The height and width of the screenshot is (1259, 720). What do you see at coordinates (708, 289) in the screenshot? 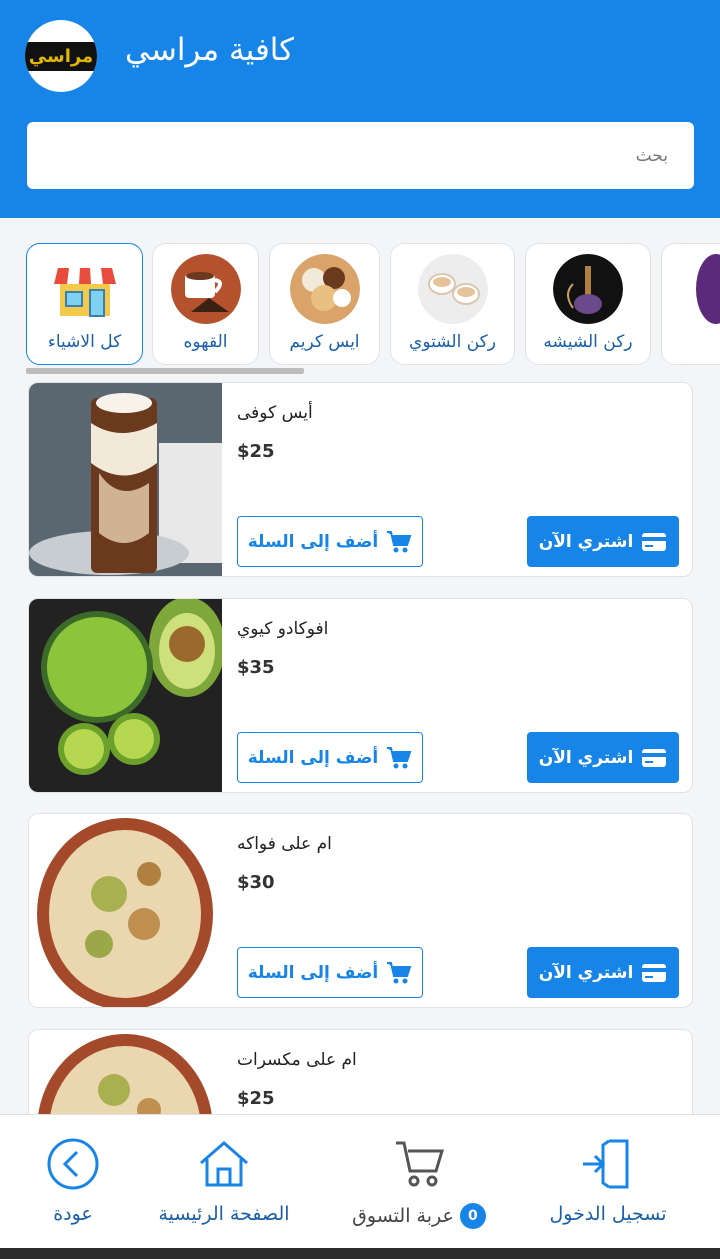
I see `category-image` at bounding box center [708, 289].